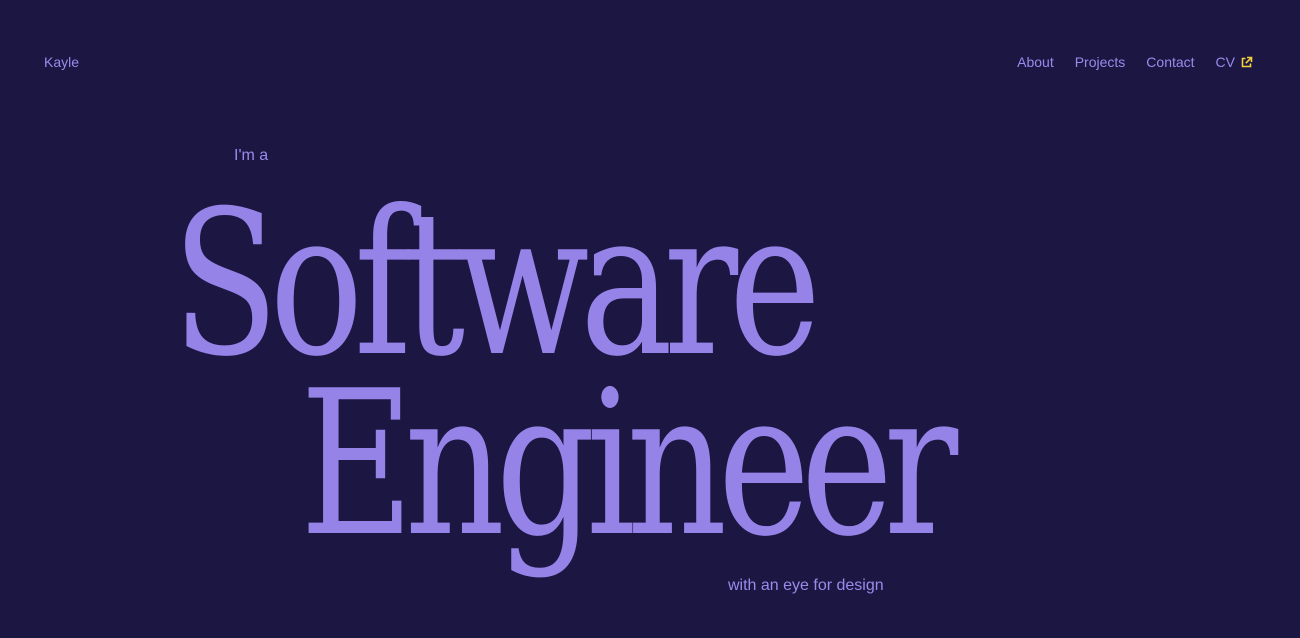 The image size is (1300, 638). I want to click on nav-contact-link: Contact, so click(1170, 62).